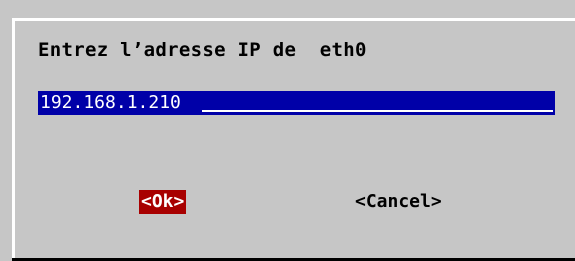  I want to click on cancel-button: <Cancel>, so click(398, 202).